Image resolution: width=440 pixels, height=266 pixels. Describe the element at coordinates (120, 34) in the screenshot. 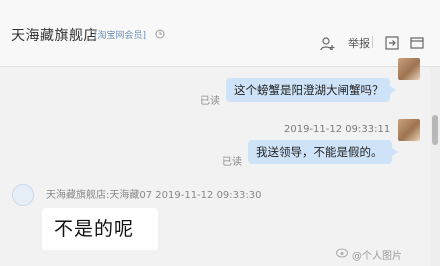

I see `member-tag: [淘宝网会员]` at that location.